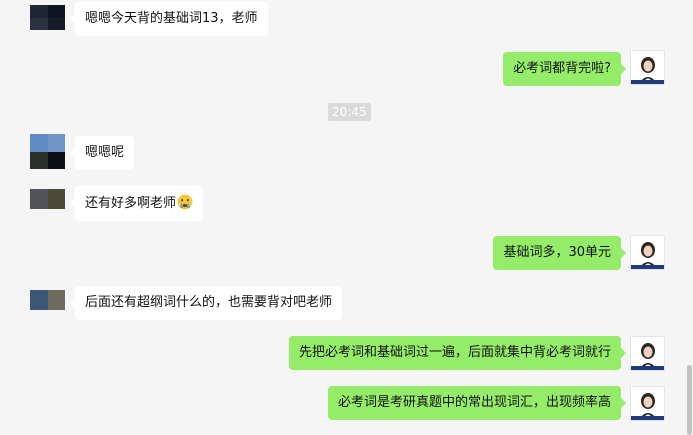 This screenshot has height=435, width=693. I want to click on message-bubble-outgoing: 基础词多，30单元, so click(559, 253).